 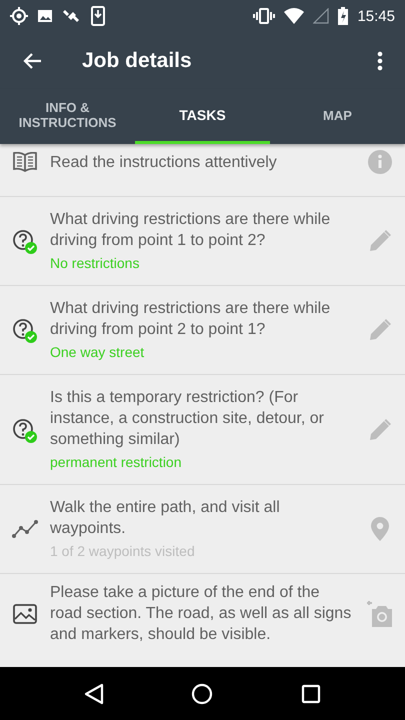 What do you see at coordinates (25, 529) in the screenshot?
I see `line-chart-icon` at bounding box center [25, 529].